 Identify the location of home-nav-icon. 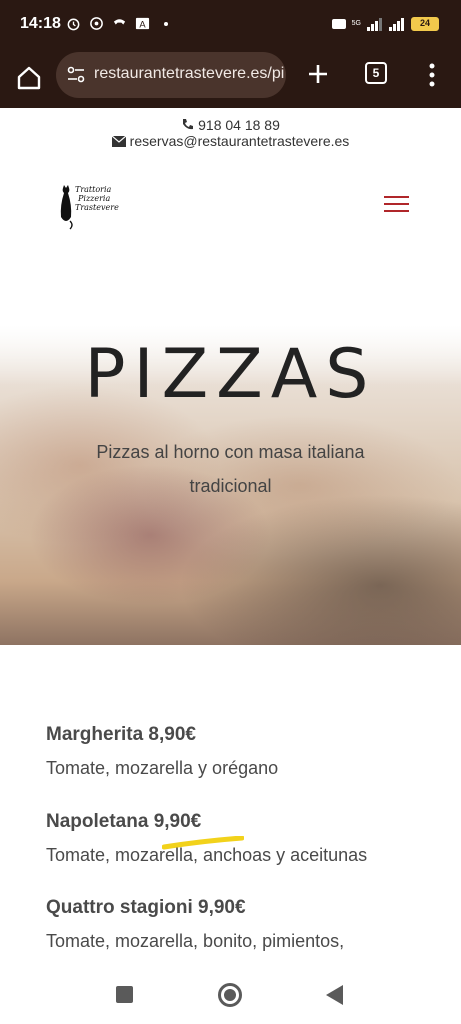
(230, 995).